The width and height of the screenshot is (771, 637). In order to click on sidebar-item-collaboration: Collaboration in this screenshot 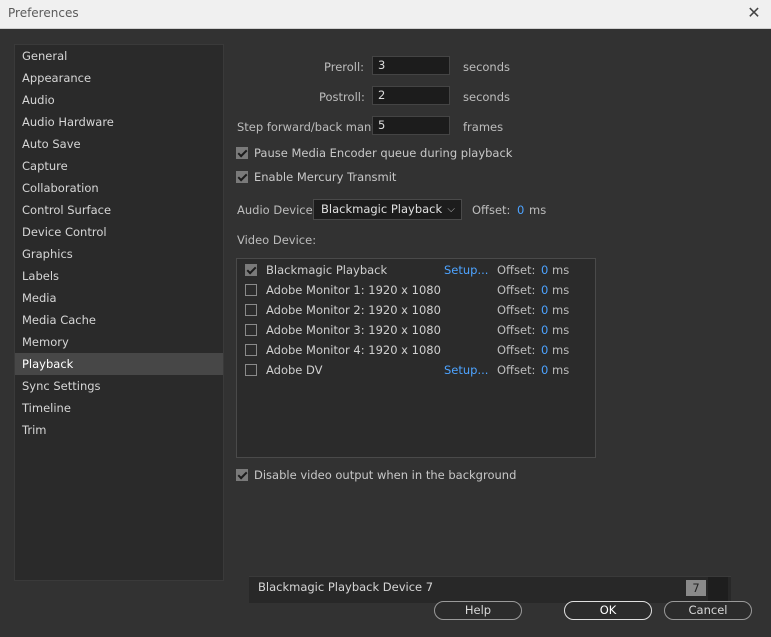, I will do `click(119, 188)`.